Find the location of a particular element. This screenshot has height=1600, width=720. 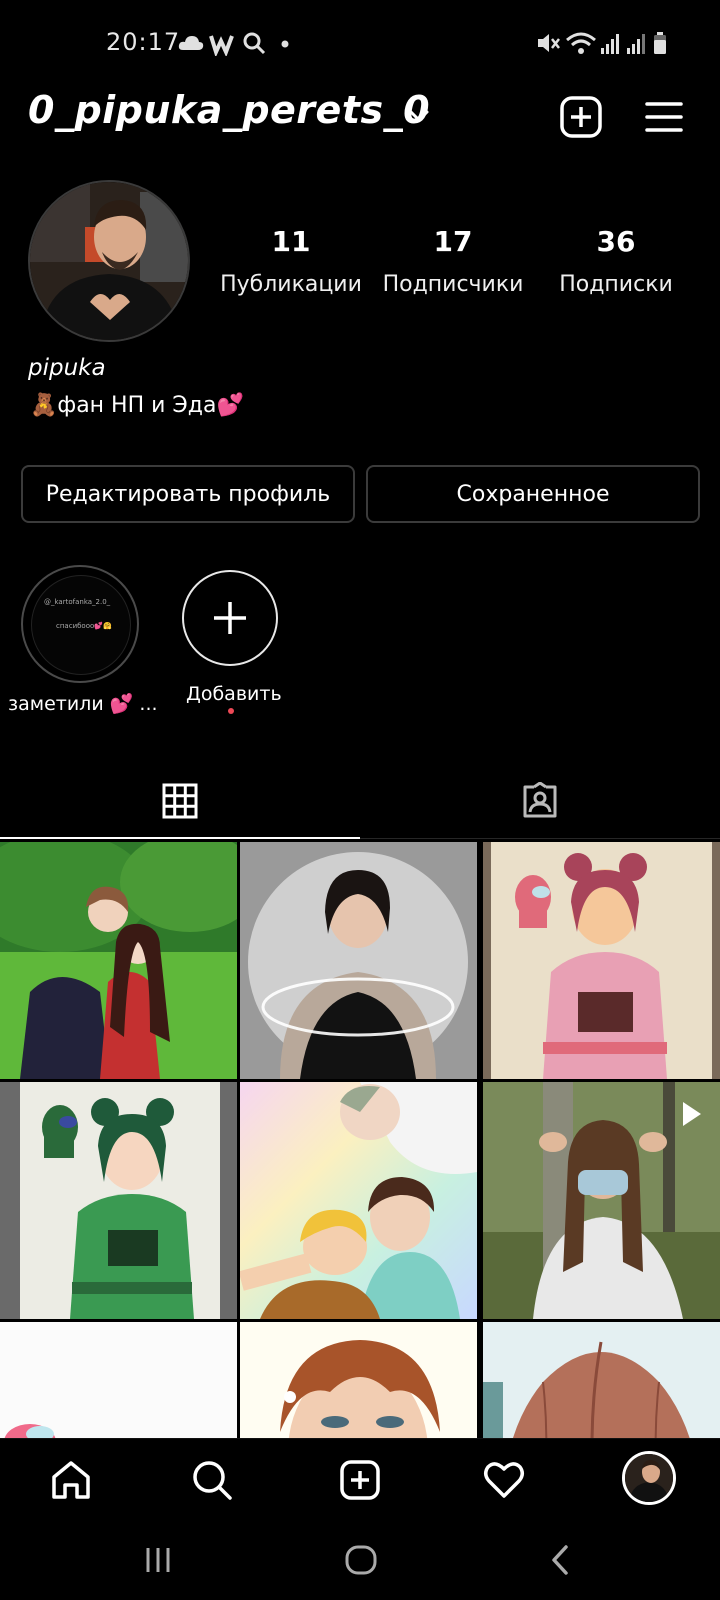

wifi-icon is located at coordinates (581, 43).